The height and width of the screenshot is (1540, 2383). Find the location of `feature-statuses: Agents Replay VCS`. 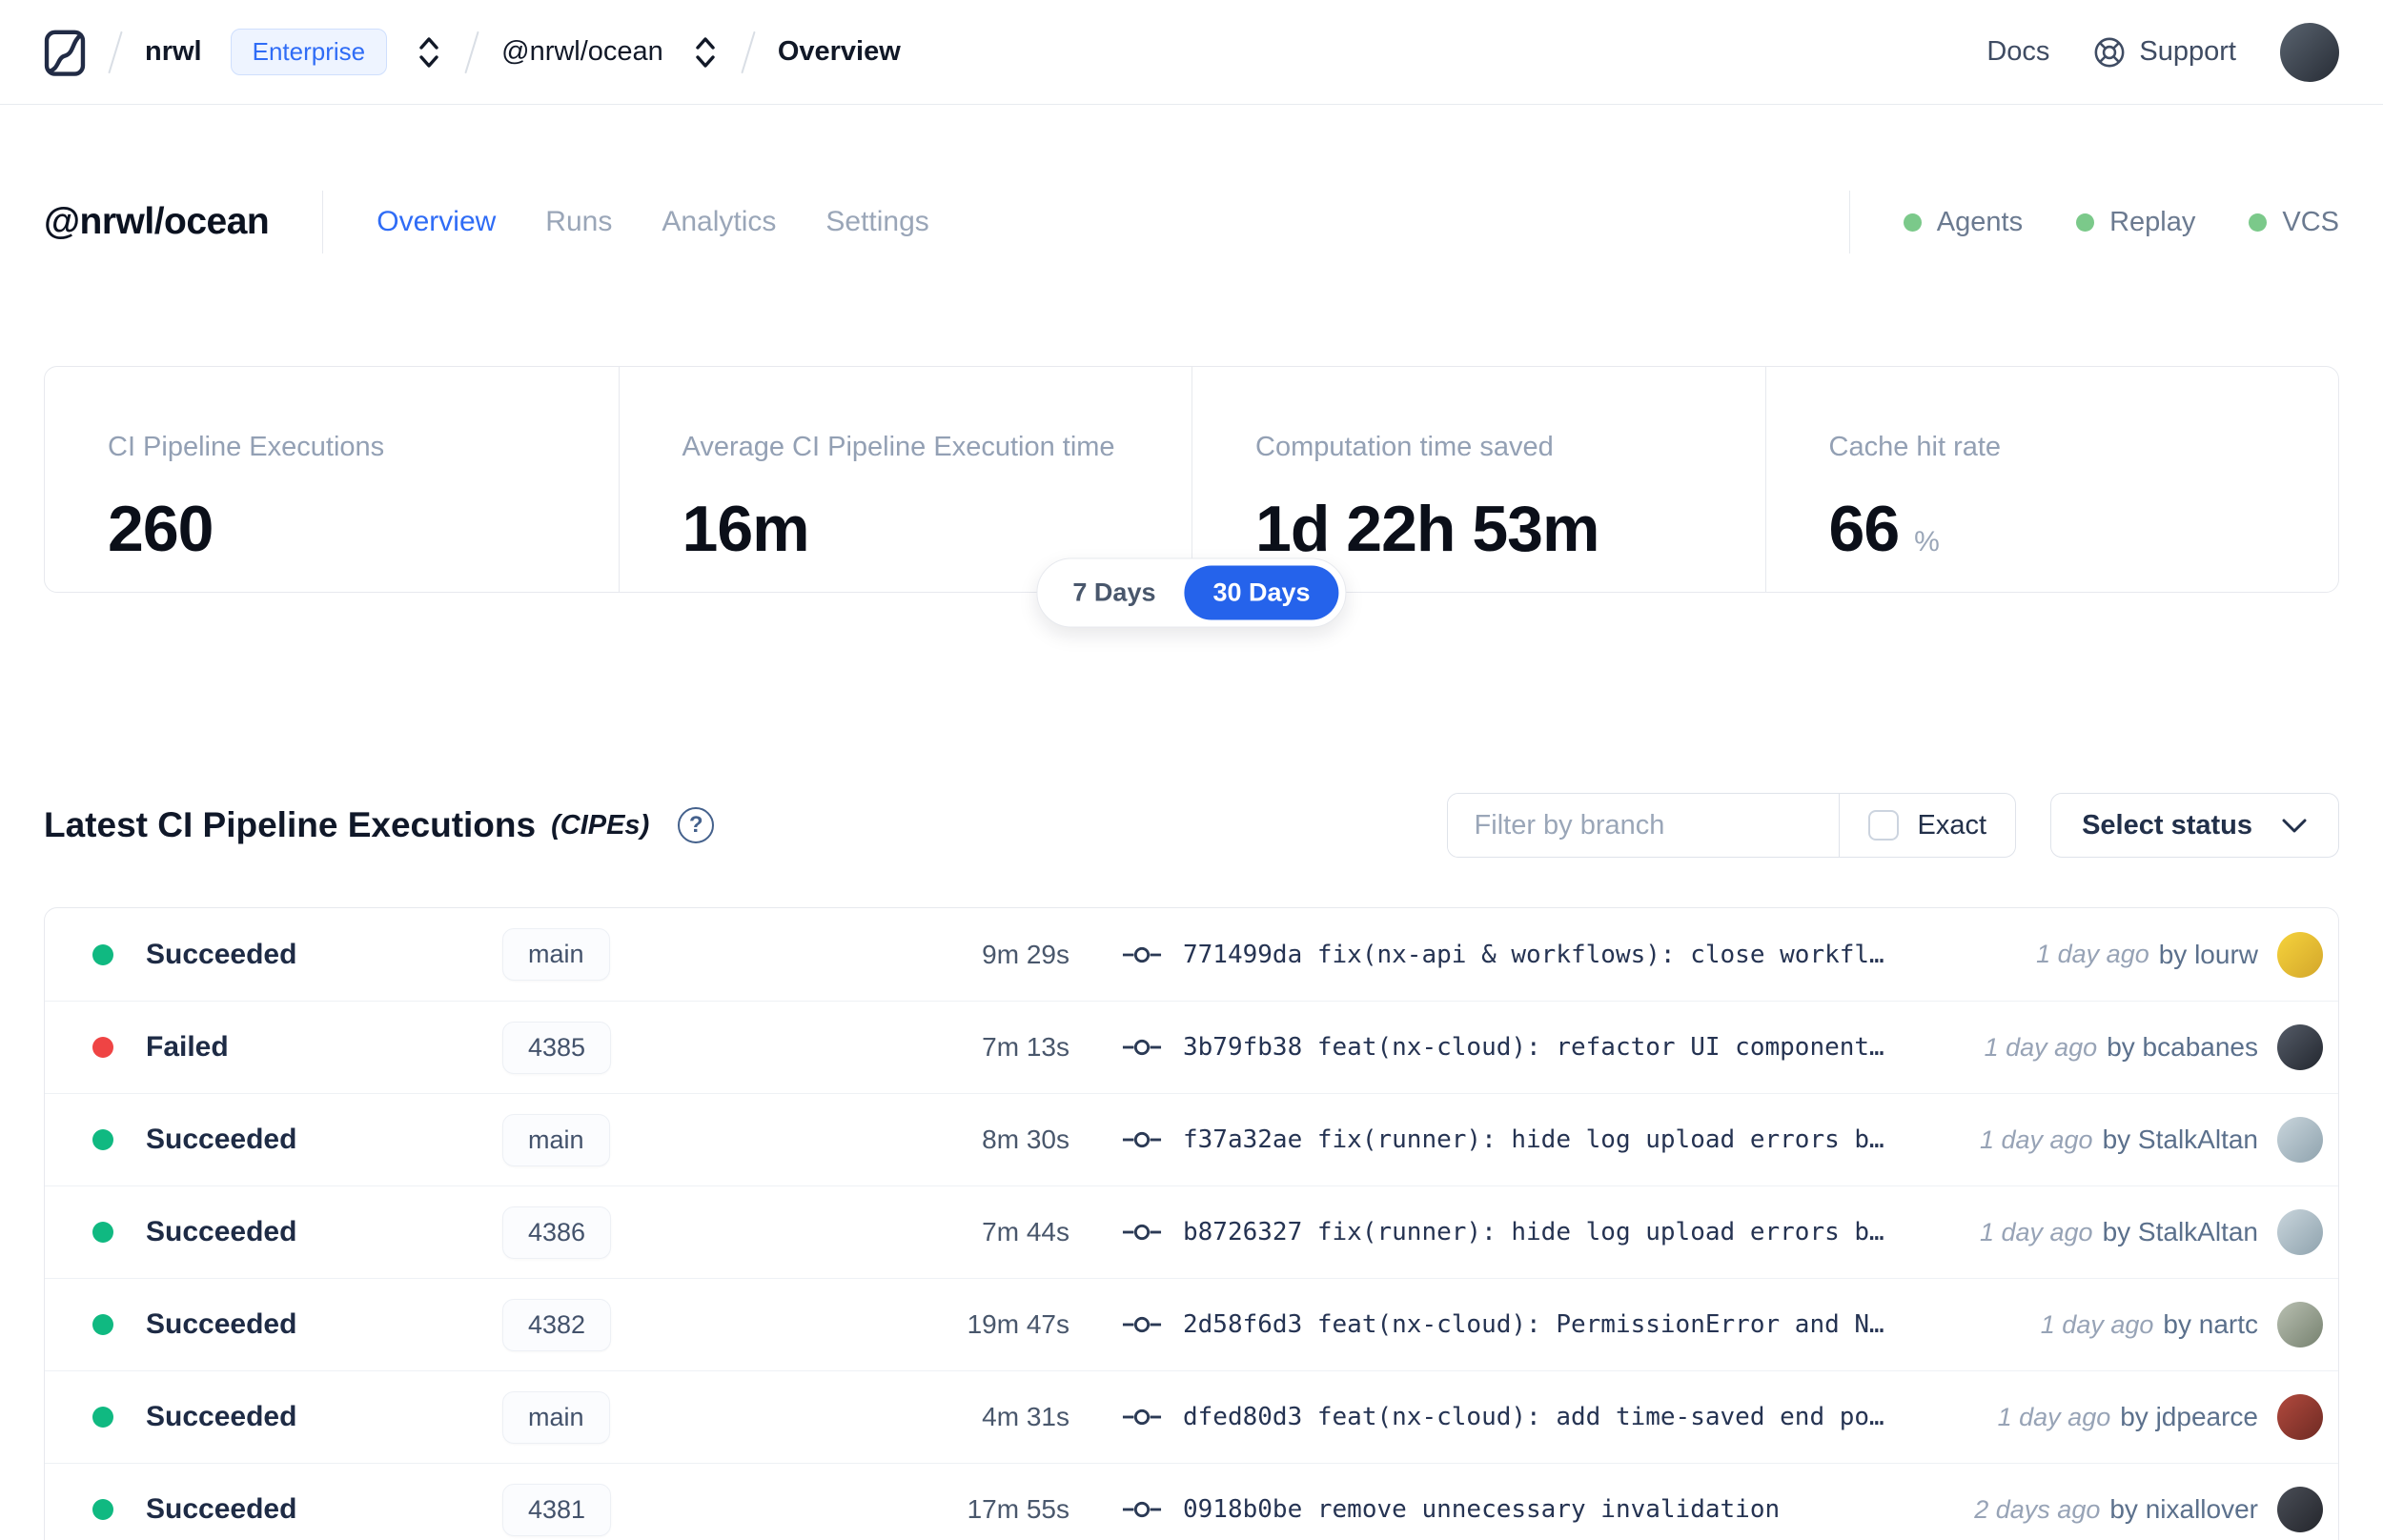

feature-statuses: Agents Replay VCS is located at coordinates (2093, 222).